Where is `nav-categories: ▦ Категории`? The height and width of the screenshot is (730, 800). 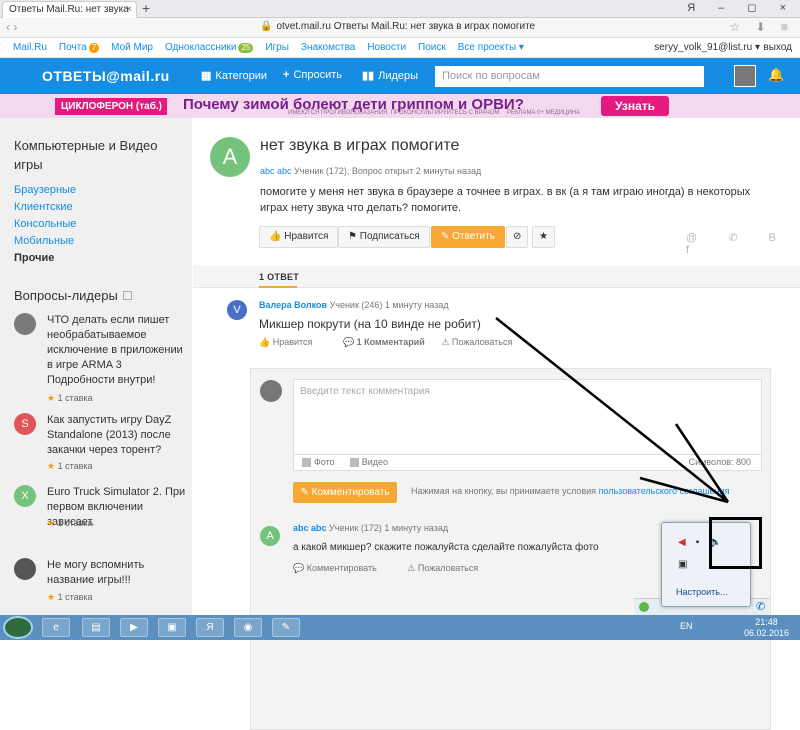 nav-categories: ▦ Категории is located at coordinates (234, 75).